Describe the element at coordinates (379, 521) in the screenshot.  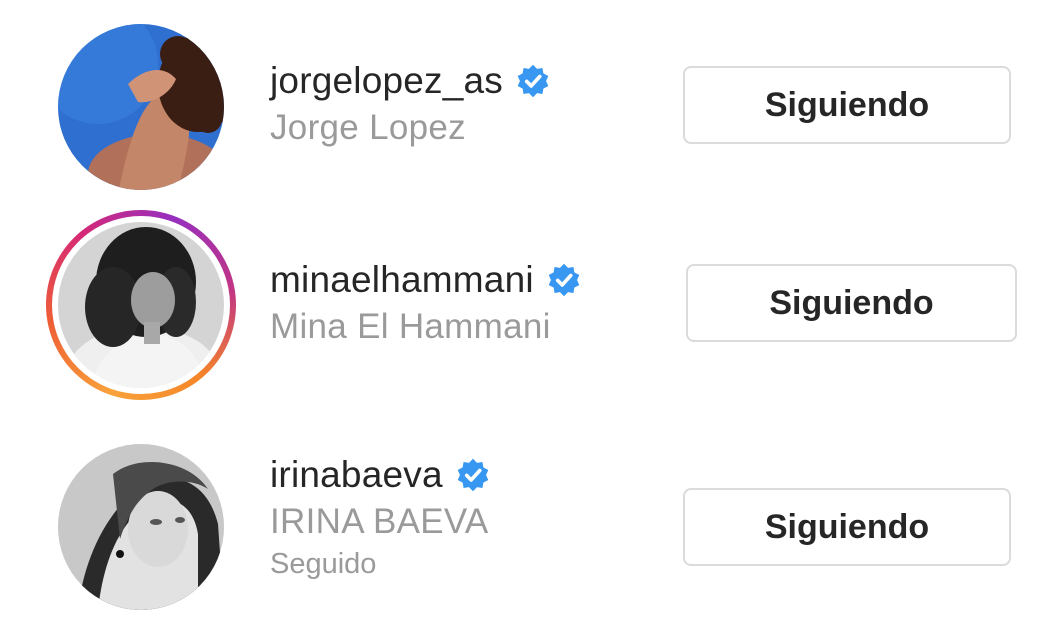
I see `full-name: IRINA BAEVA` at that location.